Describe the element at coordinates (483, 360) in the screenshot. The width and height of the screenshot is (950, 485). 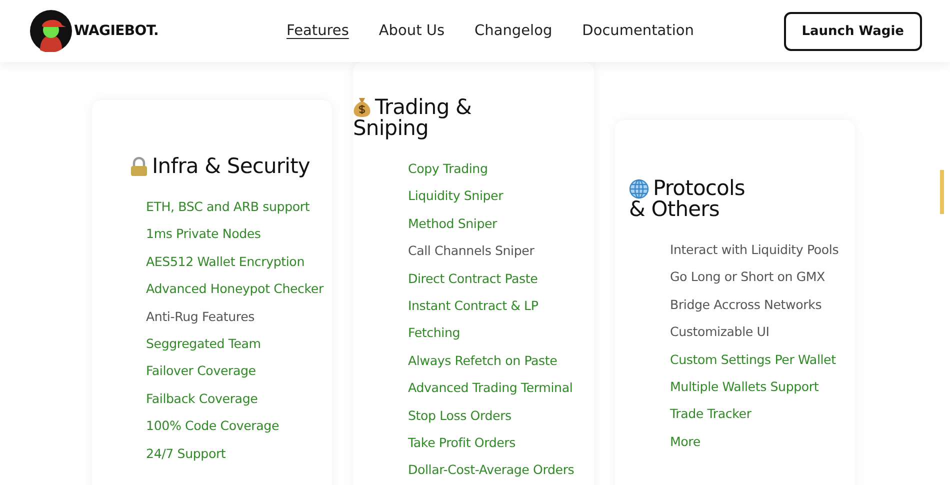
I see `feature-item: Always Refetch on Paste` at that location.